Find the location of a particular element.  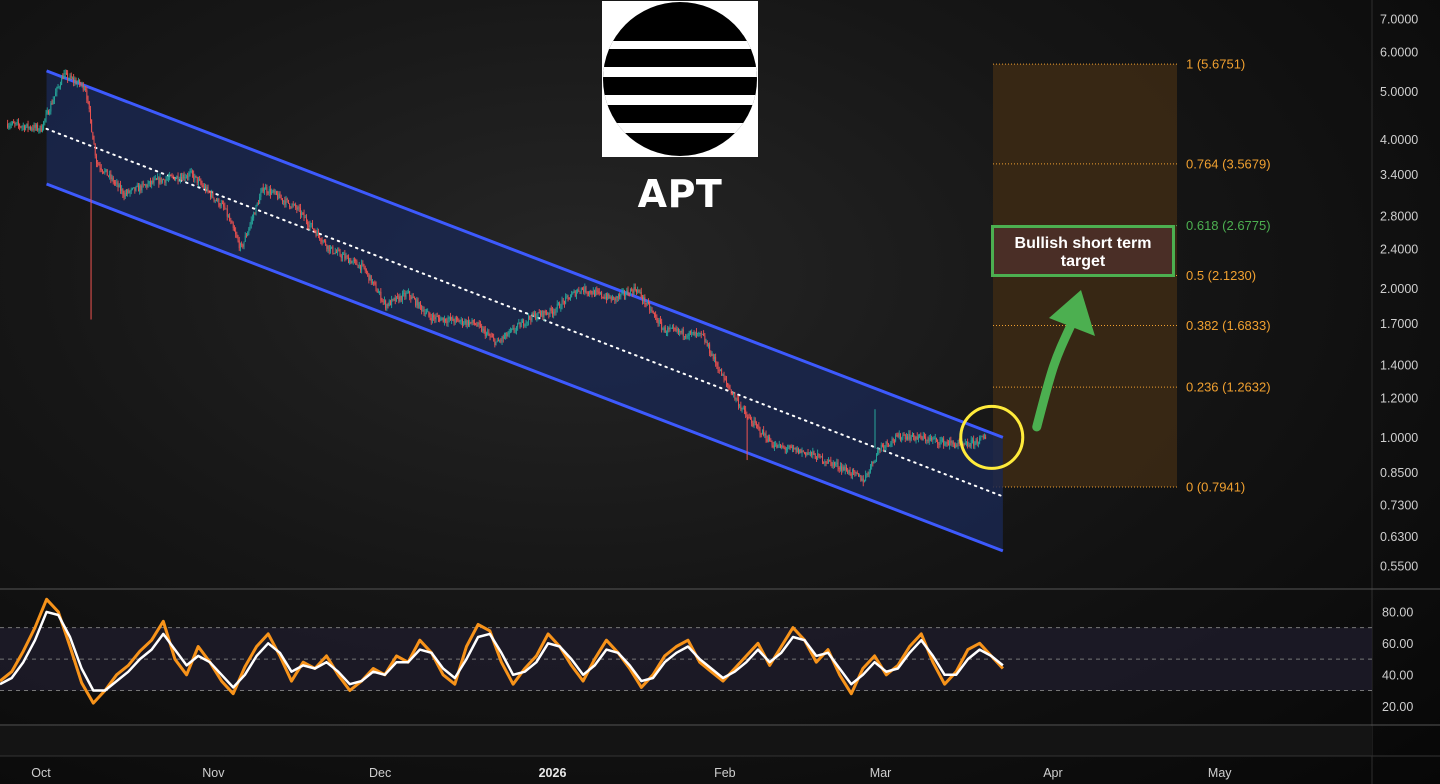

bullish-target-annotation: Bullish short term target is located at coordinates (1083, 251).